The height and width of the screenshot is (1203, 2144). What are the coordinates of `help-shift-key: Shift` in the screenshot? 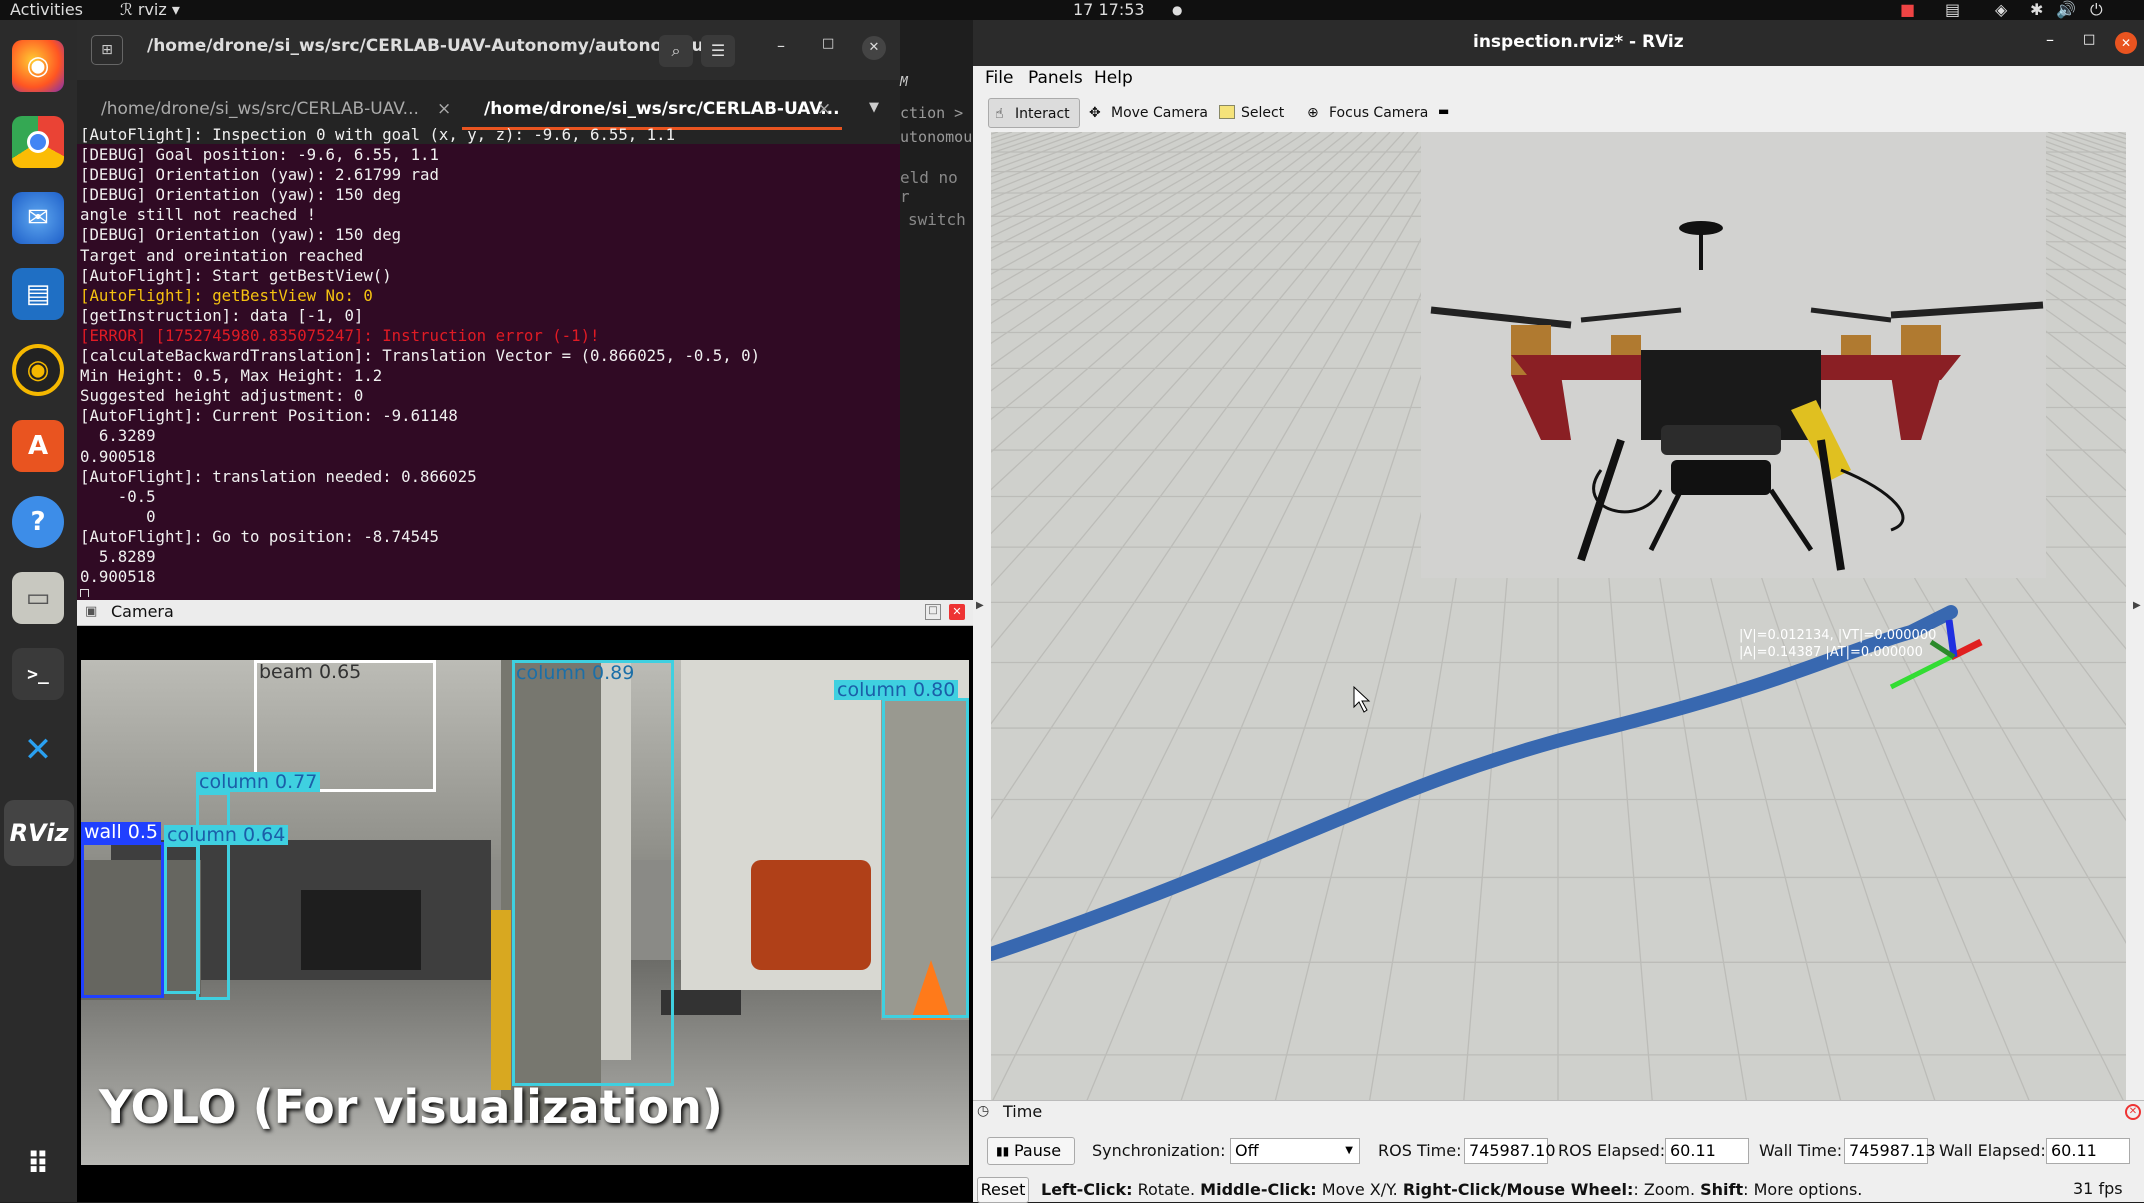 It's located at (1722, 1189).